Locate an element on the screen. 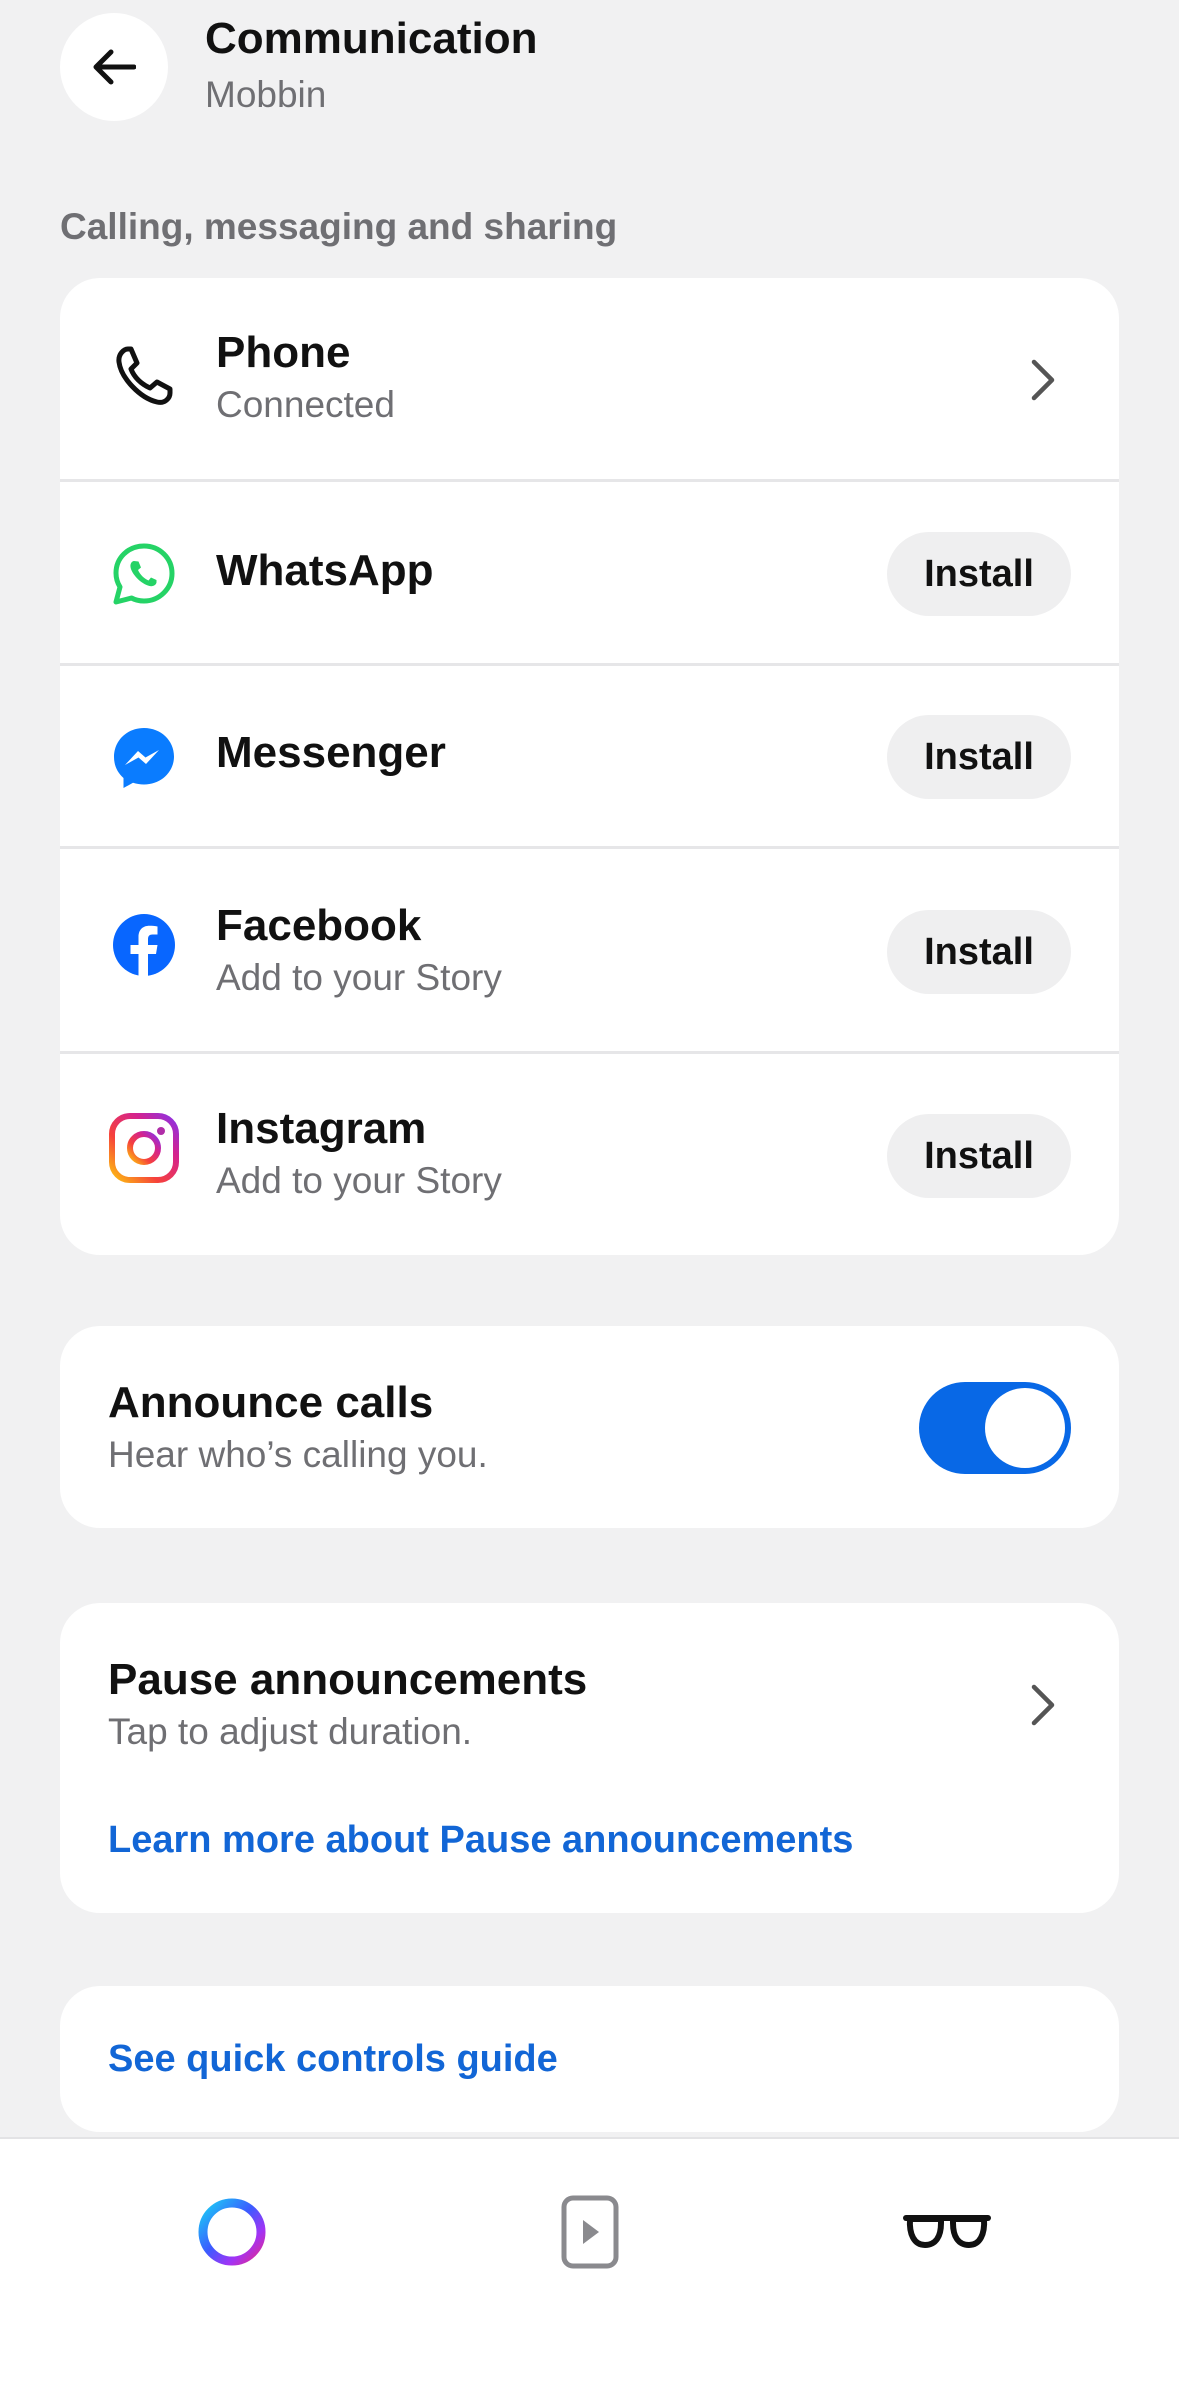 The height and width of the screenshot is (2396, 1179). header: Communication Mobbin is located at coordinates (589, 70).